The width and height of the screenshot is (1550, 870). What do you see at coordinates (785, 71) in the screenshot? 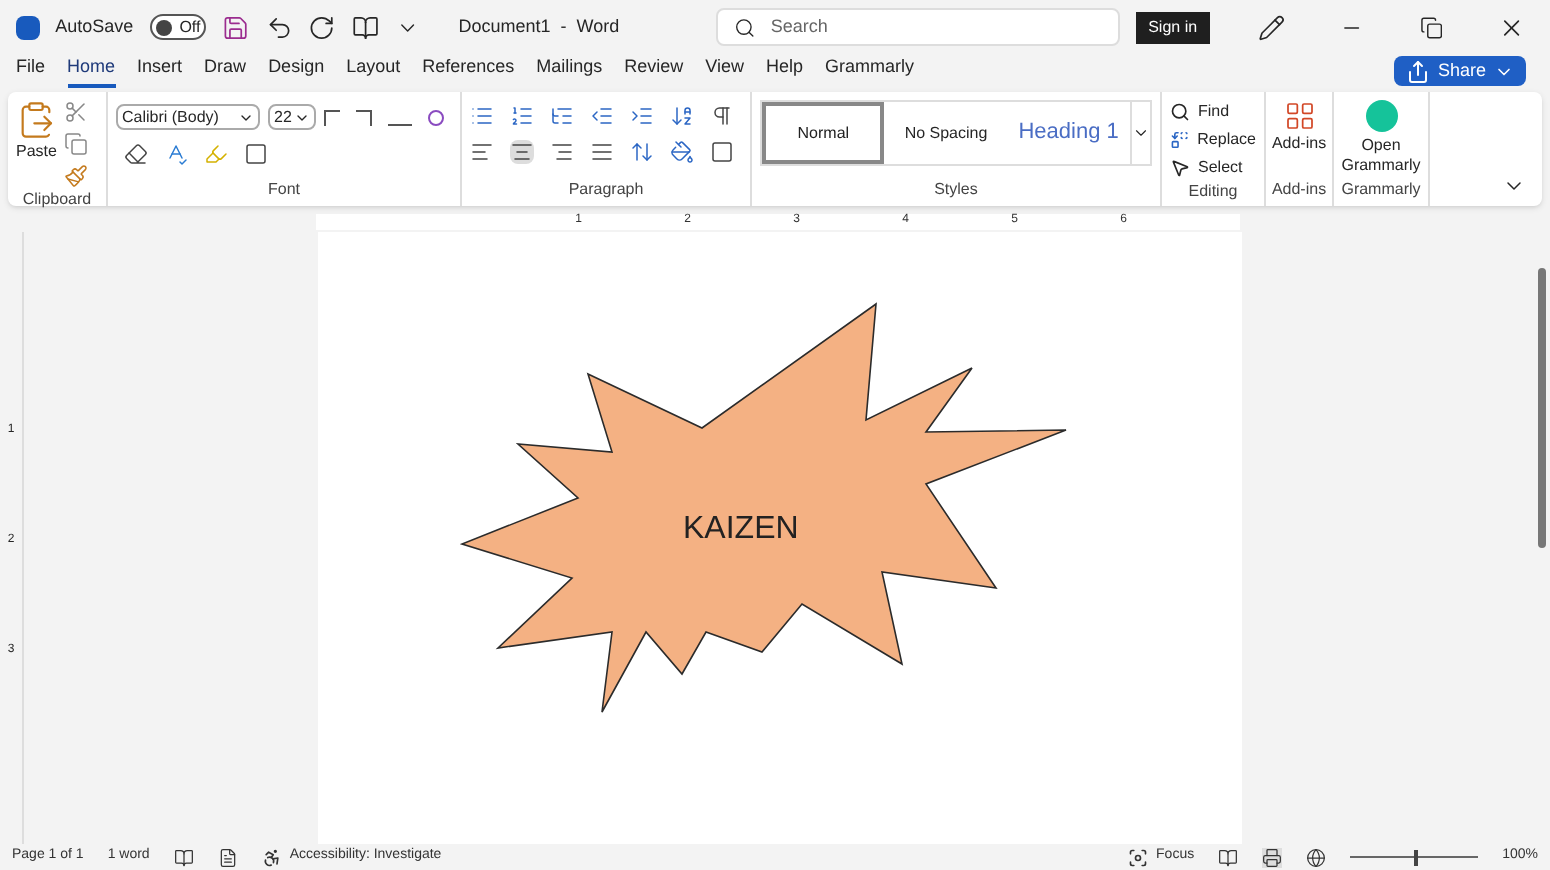
I see `ribbon-tab: Help` at bounding box center [785, 71].